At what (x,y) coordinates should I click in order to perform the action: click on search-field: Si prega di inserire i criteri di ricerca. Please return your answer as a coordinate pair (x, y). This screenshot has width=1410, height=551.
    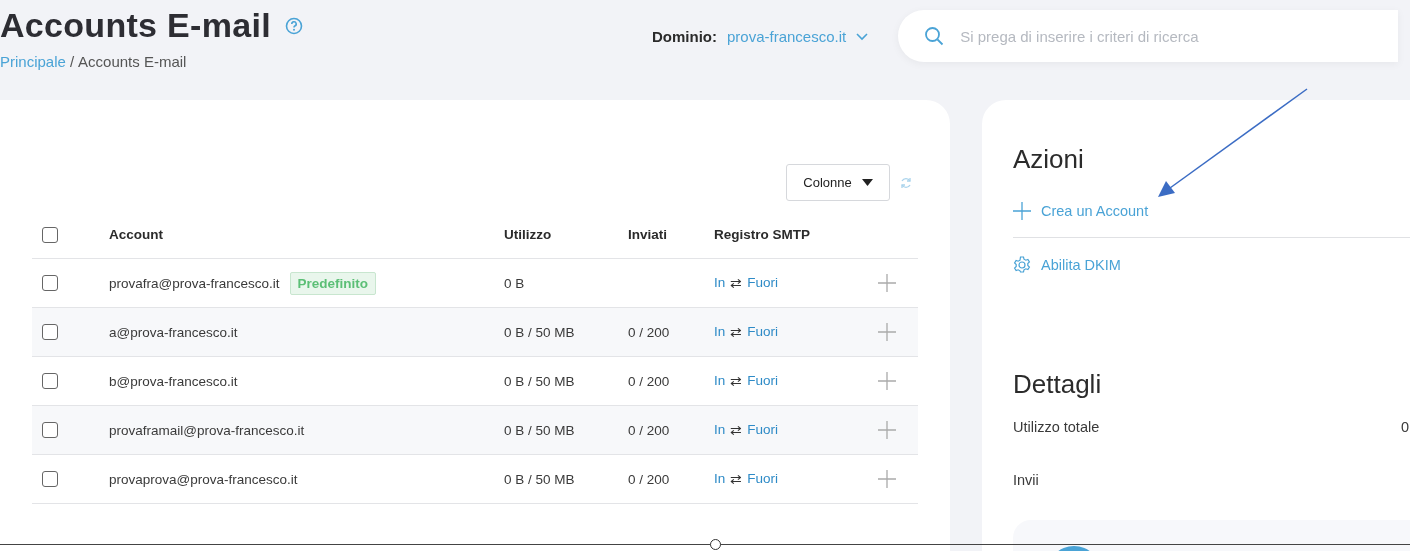
    Looking at the image, I should click on (1148, 36).